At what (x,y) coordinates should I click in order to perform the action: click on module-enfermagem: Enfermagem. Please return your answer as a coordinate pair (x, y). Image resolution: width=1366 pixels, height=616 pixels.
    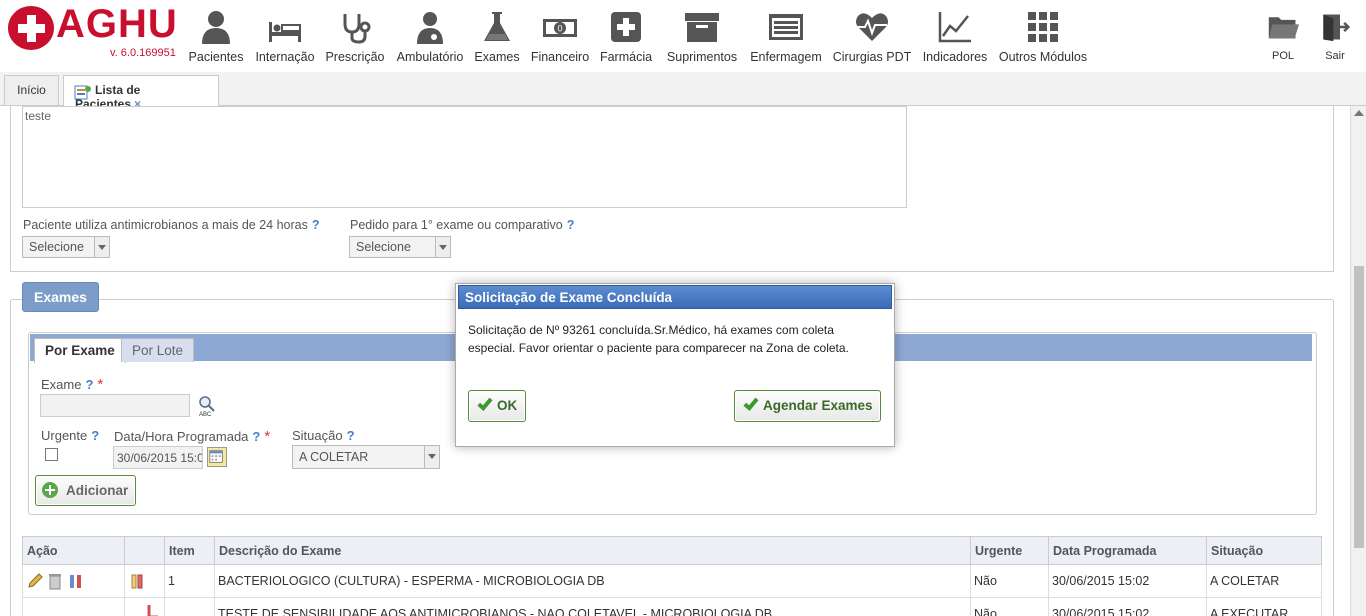
    Looking at the image, I should click on (786, 37).